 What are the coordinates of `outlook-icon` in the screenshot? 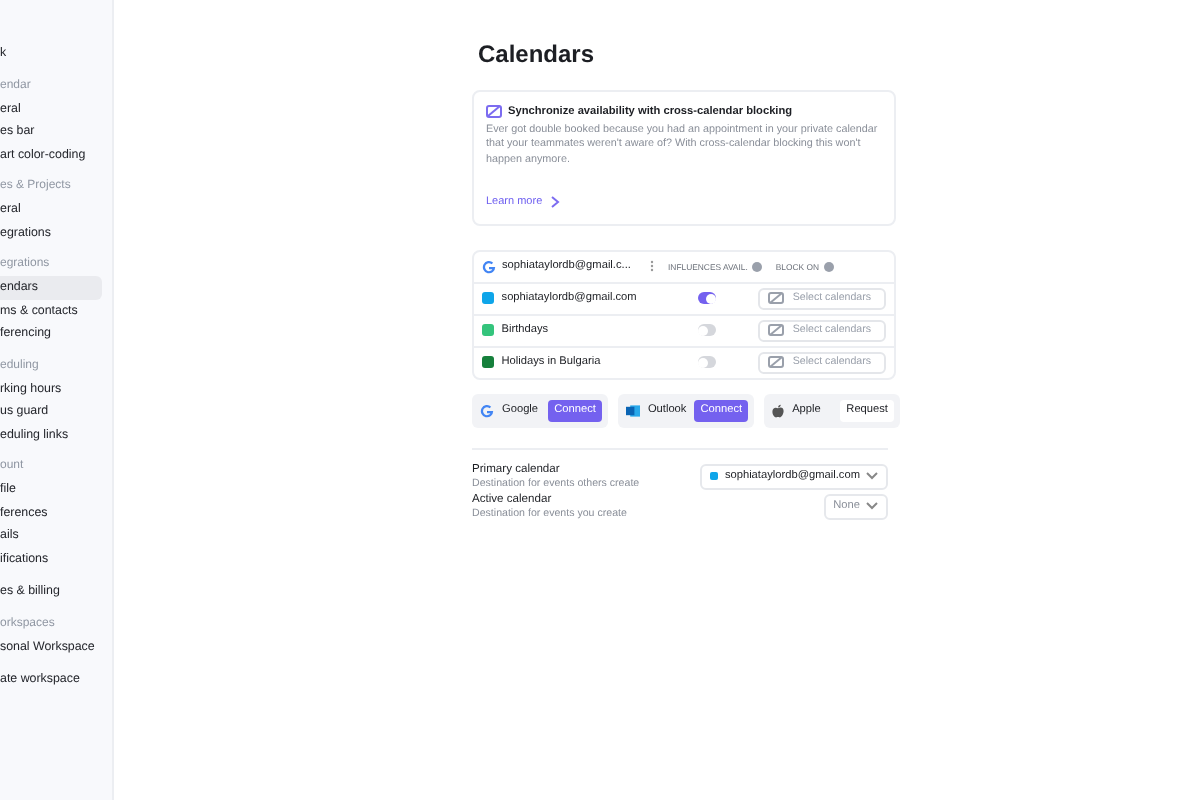 It's located at (632, 410).